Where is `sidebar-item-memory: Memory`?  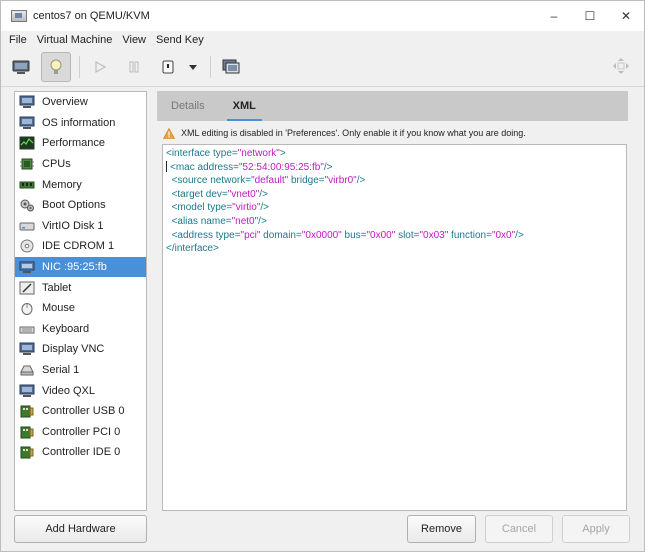
sidebar-item-memory: Memory is located at coordinates (80, 184).